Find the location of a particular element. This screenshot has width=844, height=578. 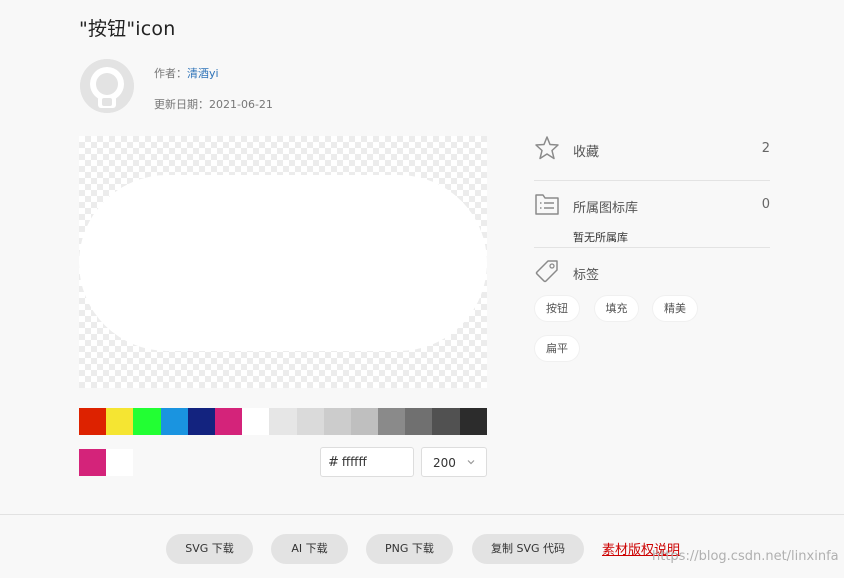

page-title: "按钮"icon is located at coordinates (127, 29).